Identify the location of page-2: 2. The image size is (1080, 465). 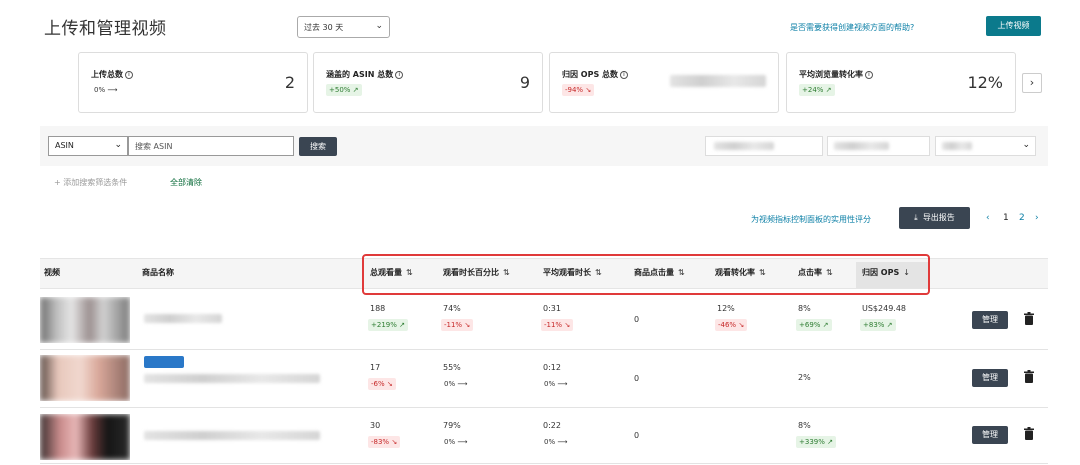
(1022, 218).